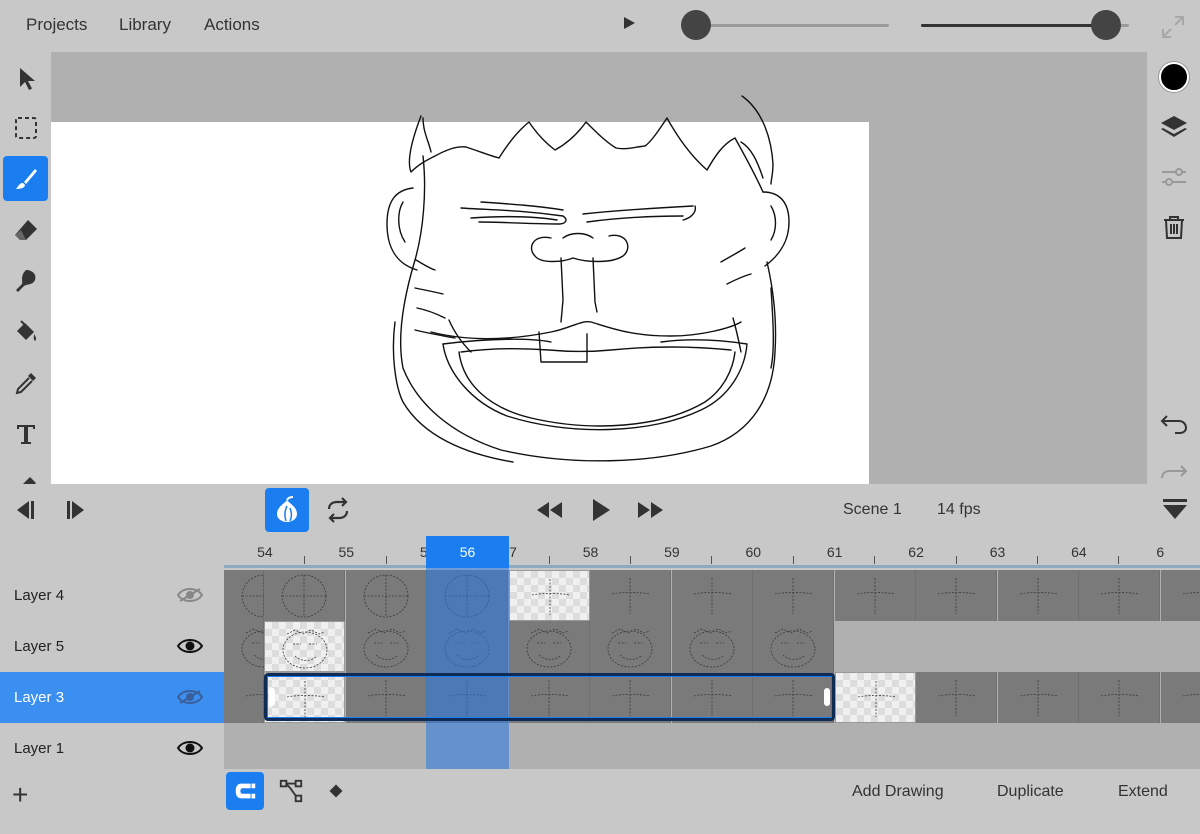  What do you see at coordinates (467, 552) in the screenshot?
I see `playhead: 56` at bounding box center [467, 552].